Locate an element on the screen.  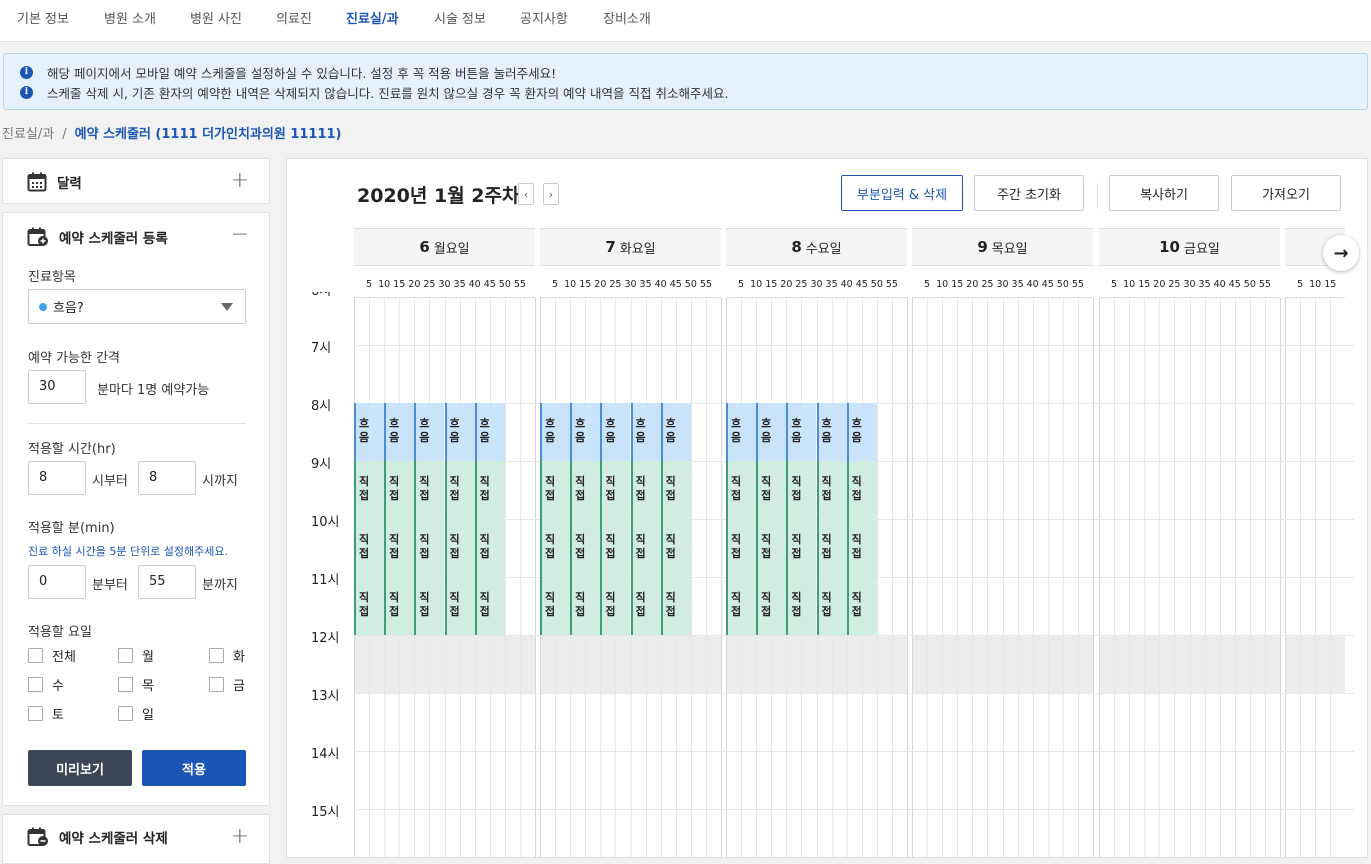
paste-button: 가져오기 is located at coordinates (1286, 193).